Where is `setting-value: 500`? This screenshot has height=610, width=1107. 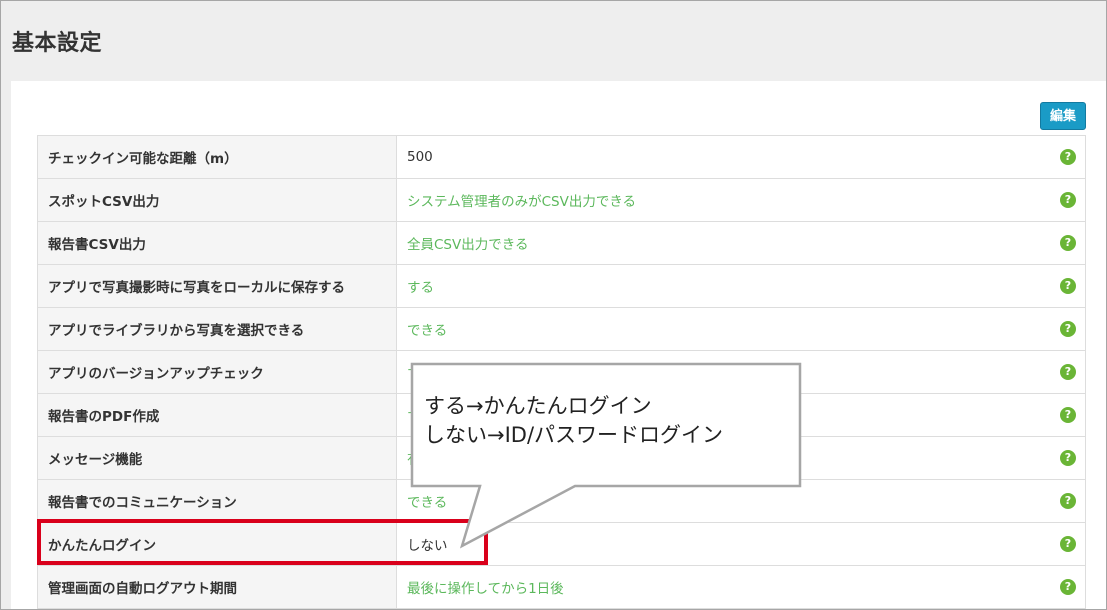 setting-value: 500 is located at coordinates (420, 157).